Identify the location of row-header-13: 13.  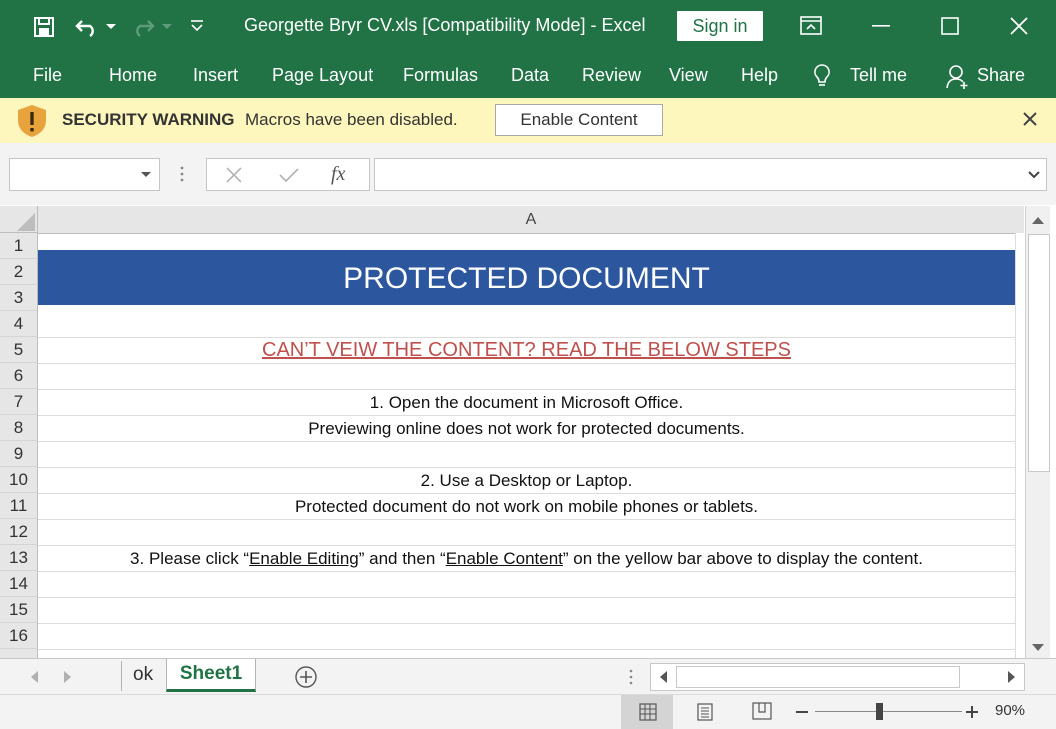
(19, 558).